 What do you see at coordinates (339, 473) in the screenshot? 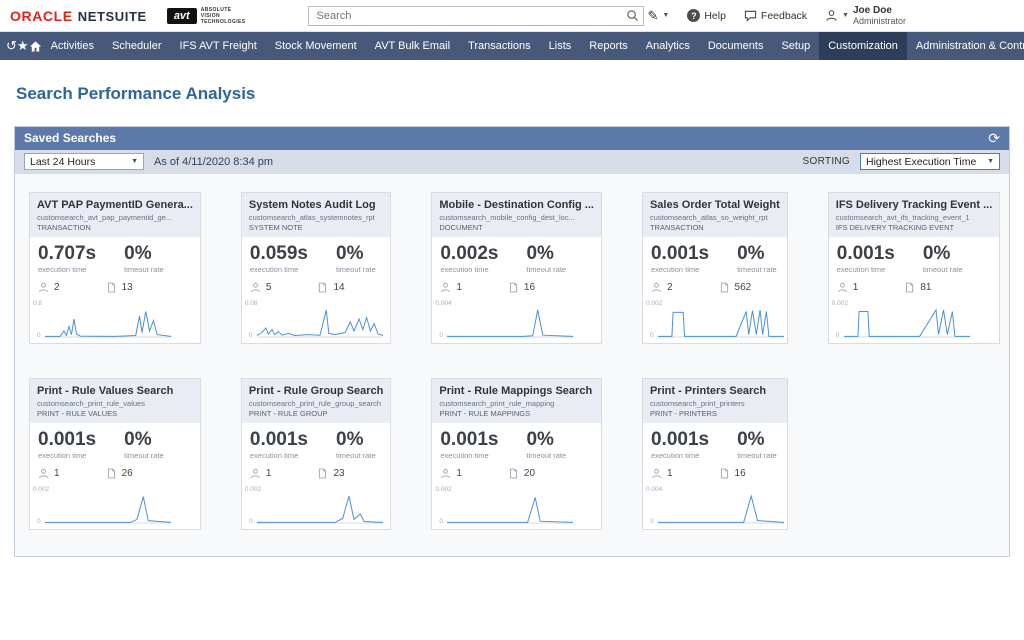
I see `usage-count: 23` at bounding box center [339, 473].